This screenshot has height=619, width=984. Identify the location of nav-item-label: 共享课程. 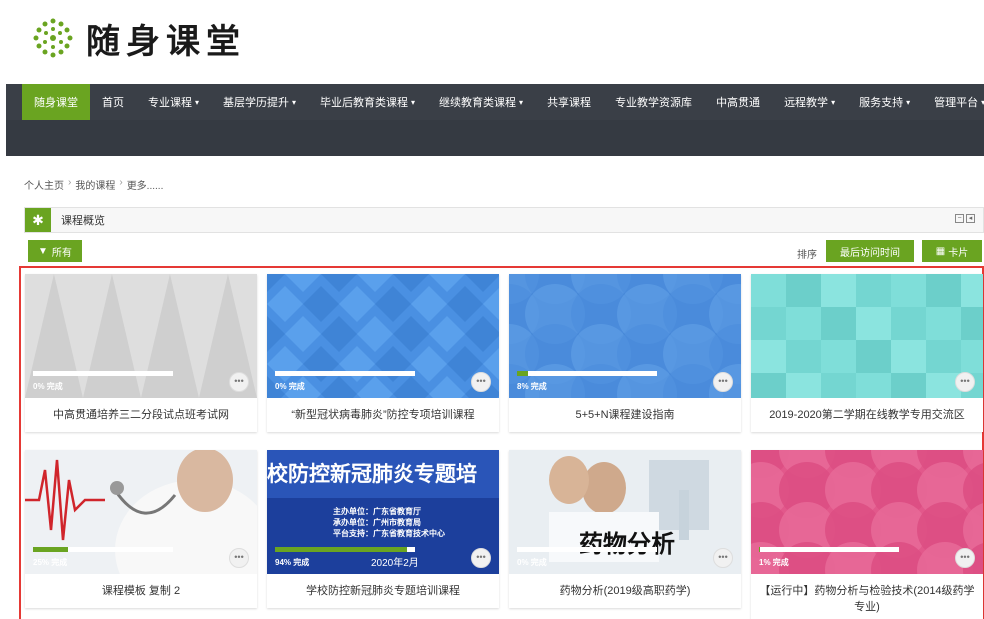
(569, 103).